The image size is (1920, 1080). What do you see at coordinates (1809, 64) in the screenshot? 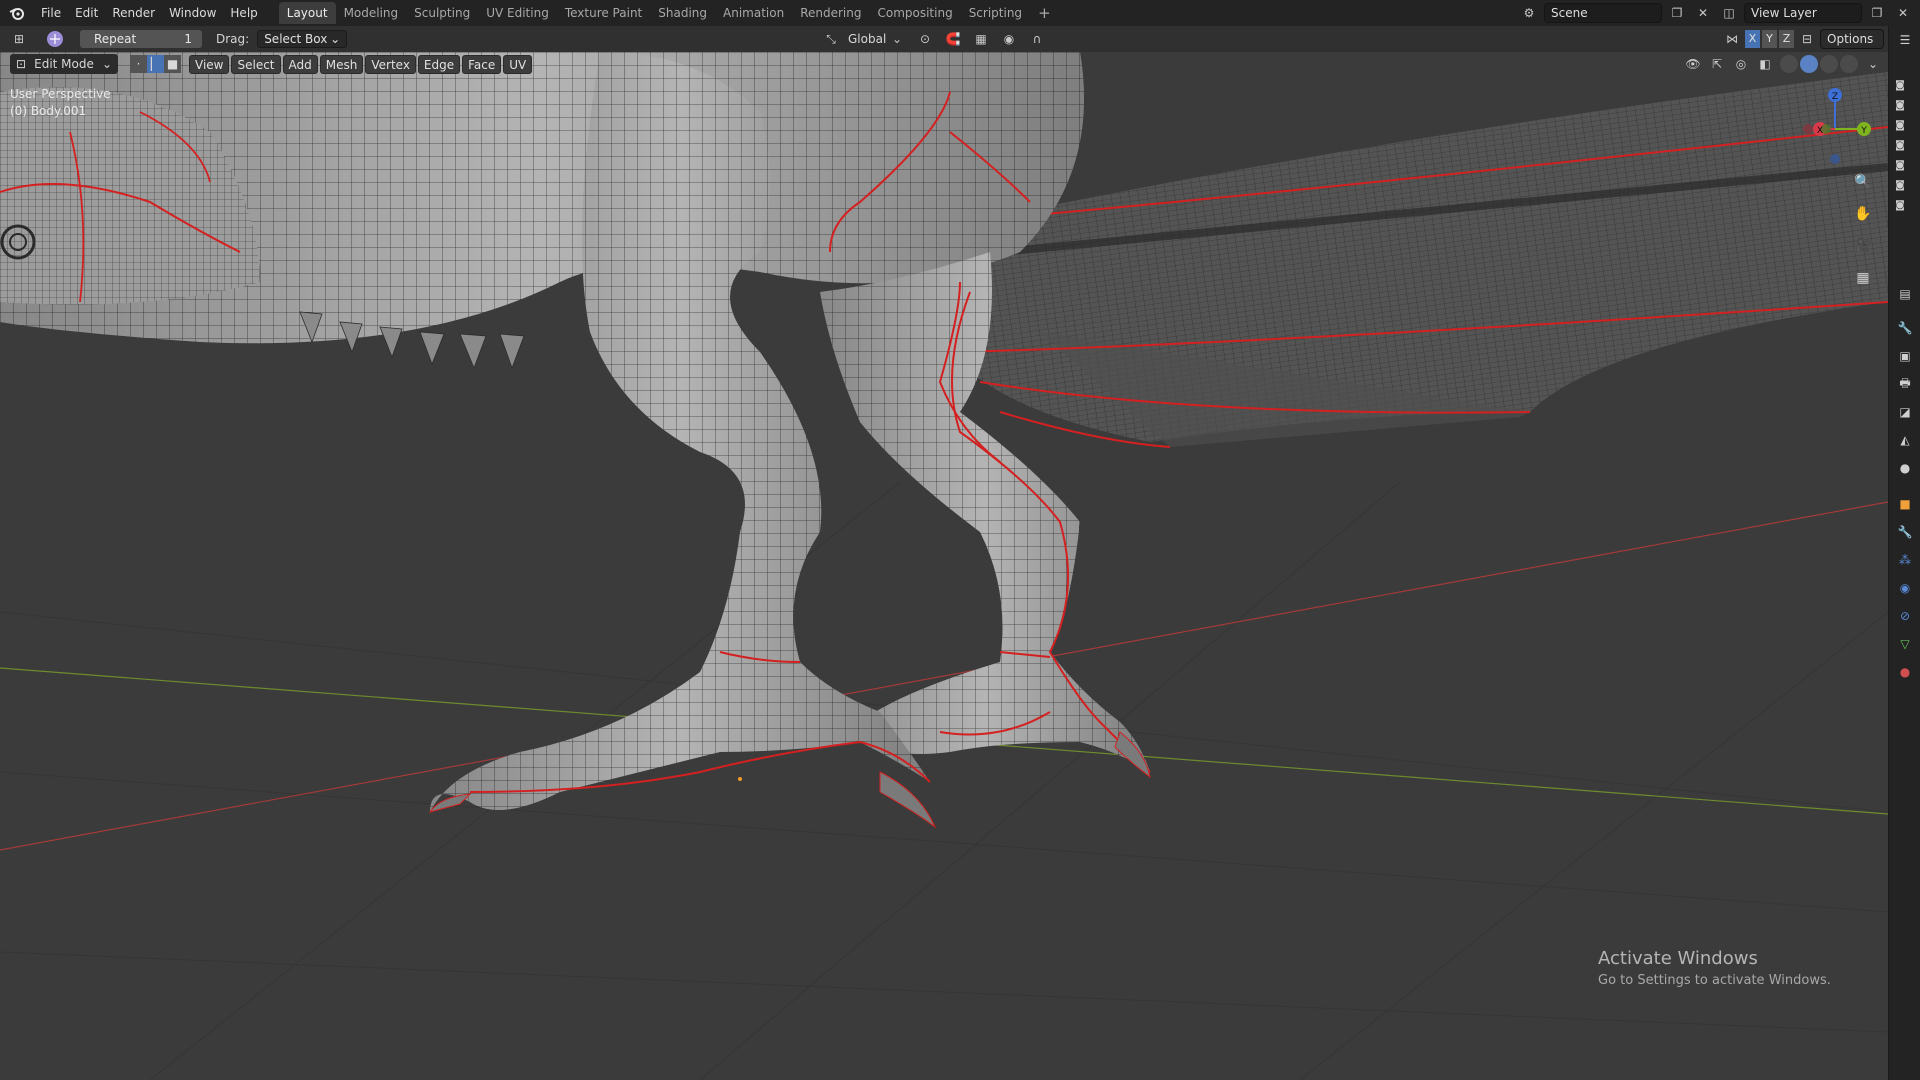
I see `solid-shading-icon` at bounding box center [1809, 64].